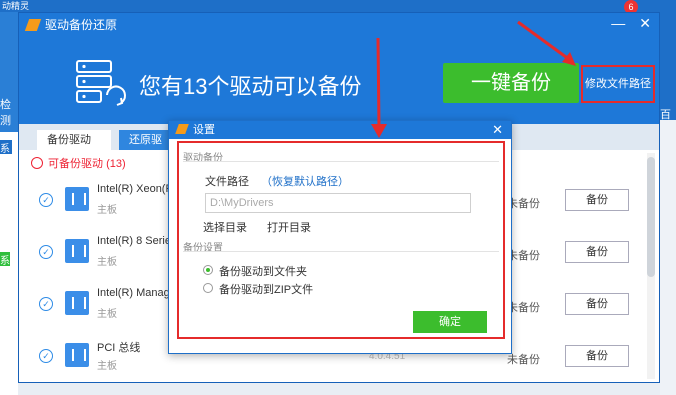  I want to click on path-input: D:\MyDrivers, so click(338, 203).